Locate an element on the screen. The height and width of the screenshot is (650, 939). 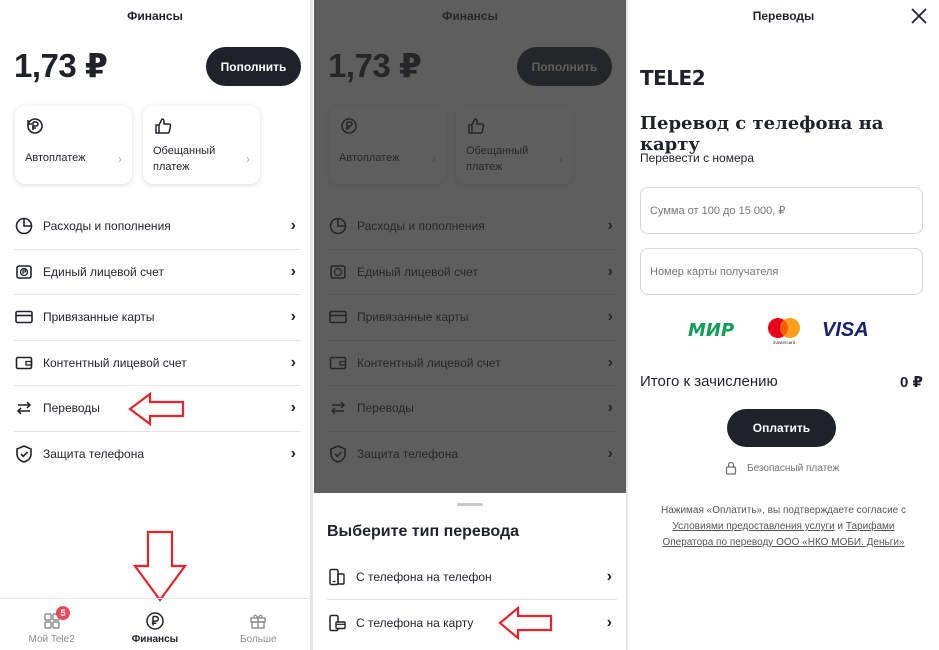
total-row: Итого к зачислению 0 ₽ is located at coordinates (781, 382).